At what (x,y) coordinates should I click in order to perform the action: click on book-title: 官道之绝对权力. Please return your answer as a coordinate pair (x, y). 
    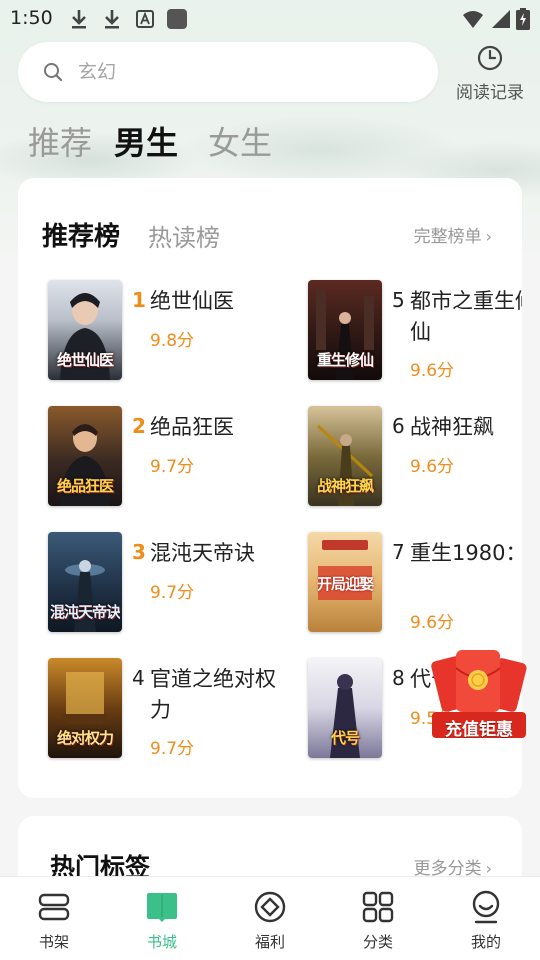
    Looking at the image, I should click on (213, 694).